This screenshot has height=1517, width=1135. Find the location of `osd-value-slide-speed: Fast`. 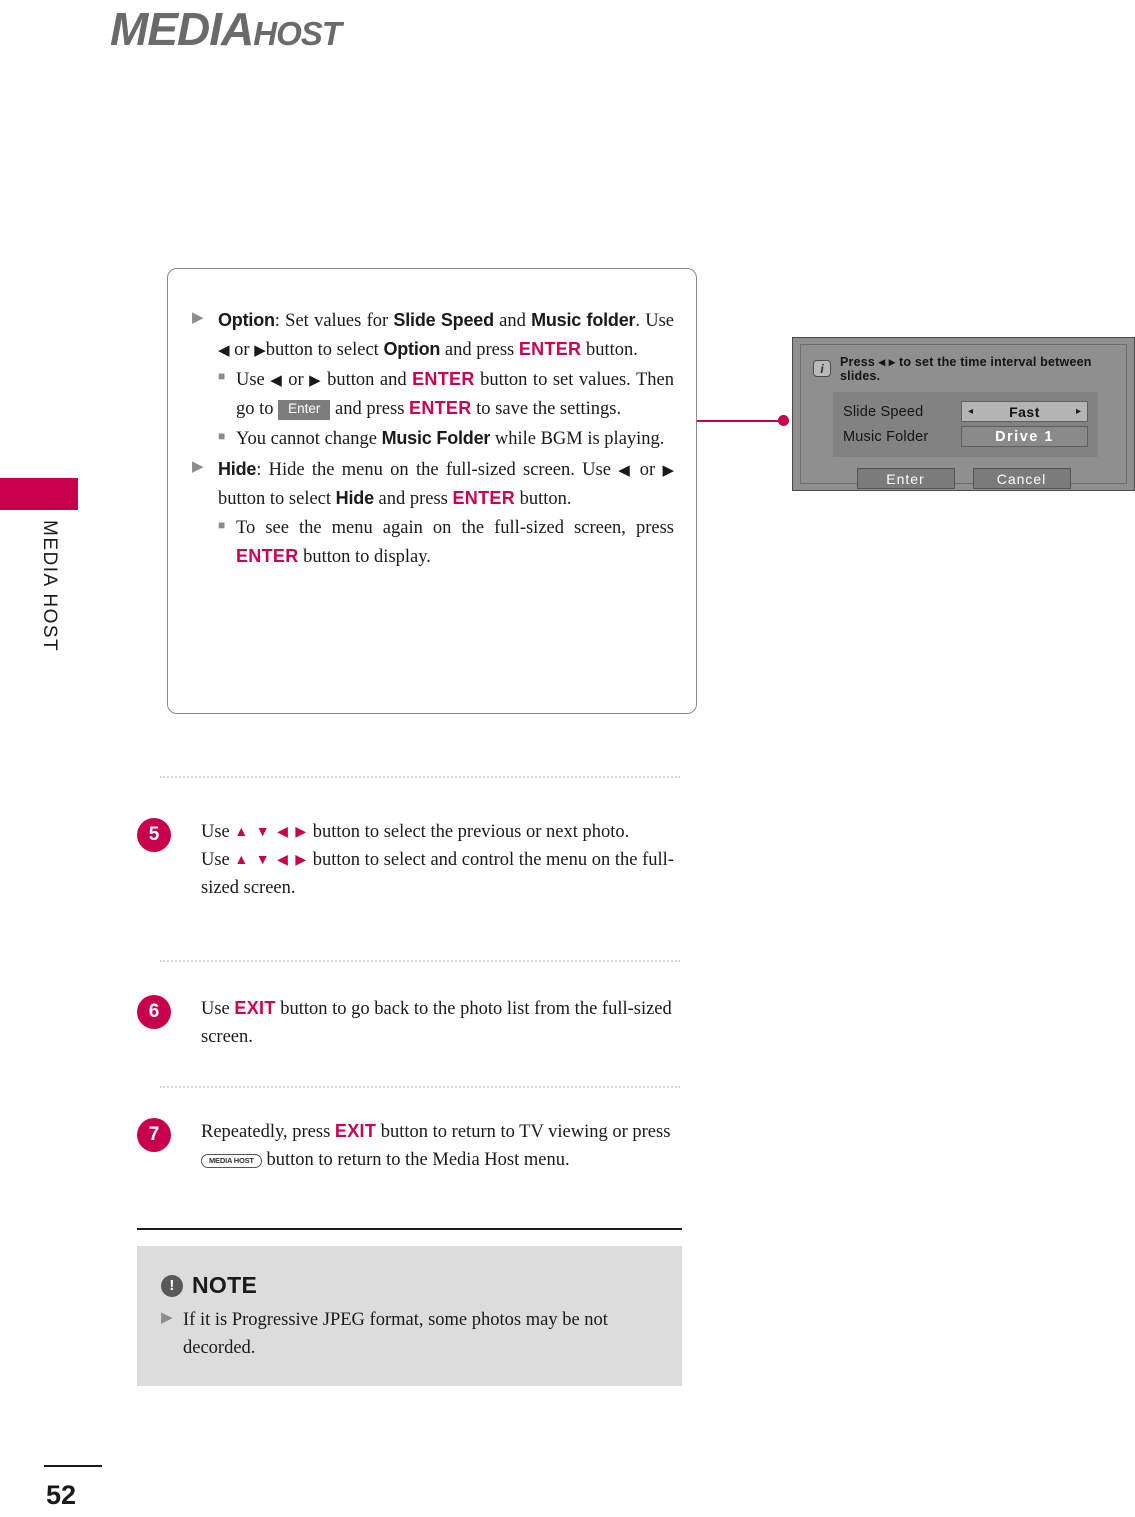

osd-value-slide-speed: Fast is located at coordinates (1024, 411).